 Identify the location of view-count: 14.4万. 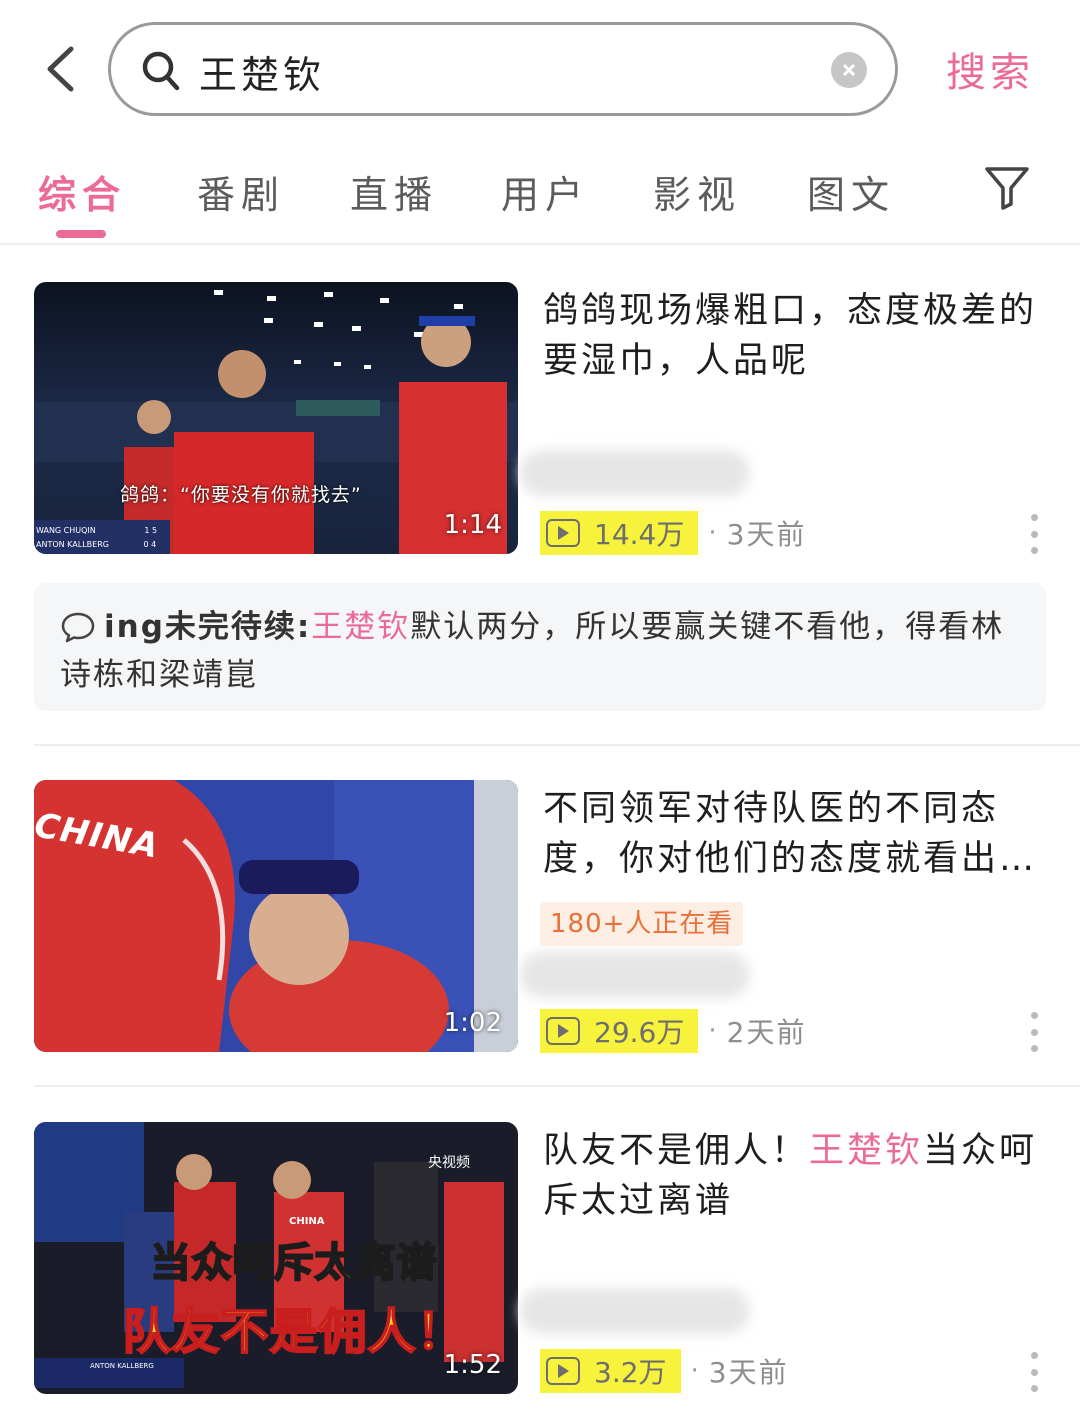
(619, 533).